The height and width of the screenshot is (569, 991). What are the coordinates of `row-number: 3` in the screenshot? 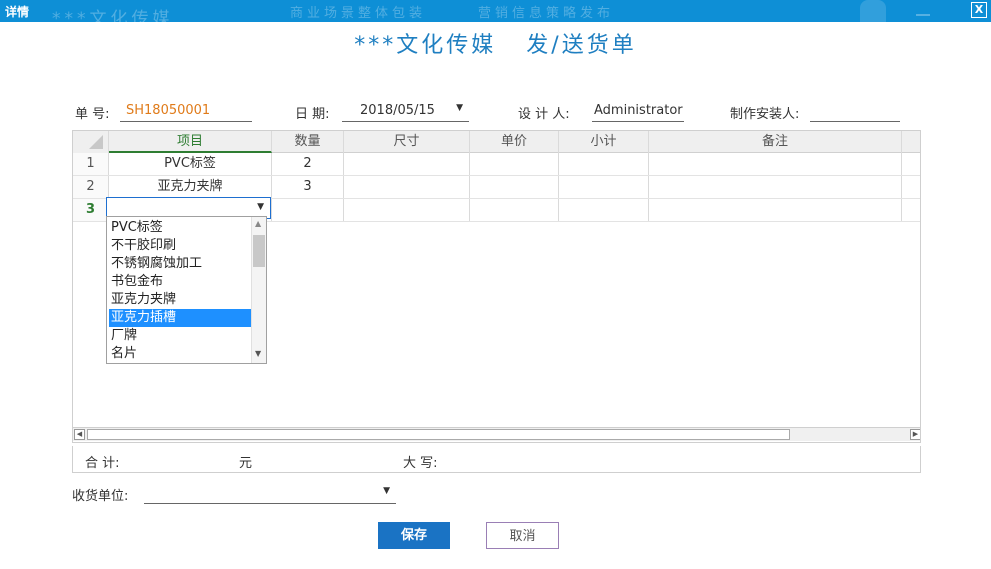 It's located at (91, 210).